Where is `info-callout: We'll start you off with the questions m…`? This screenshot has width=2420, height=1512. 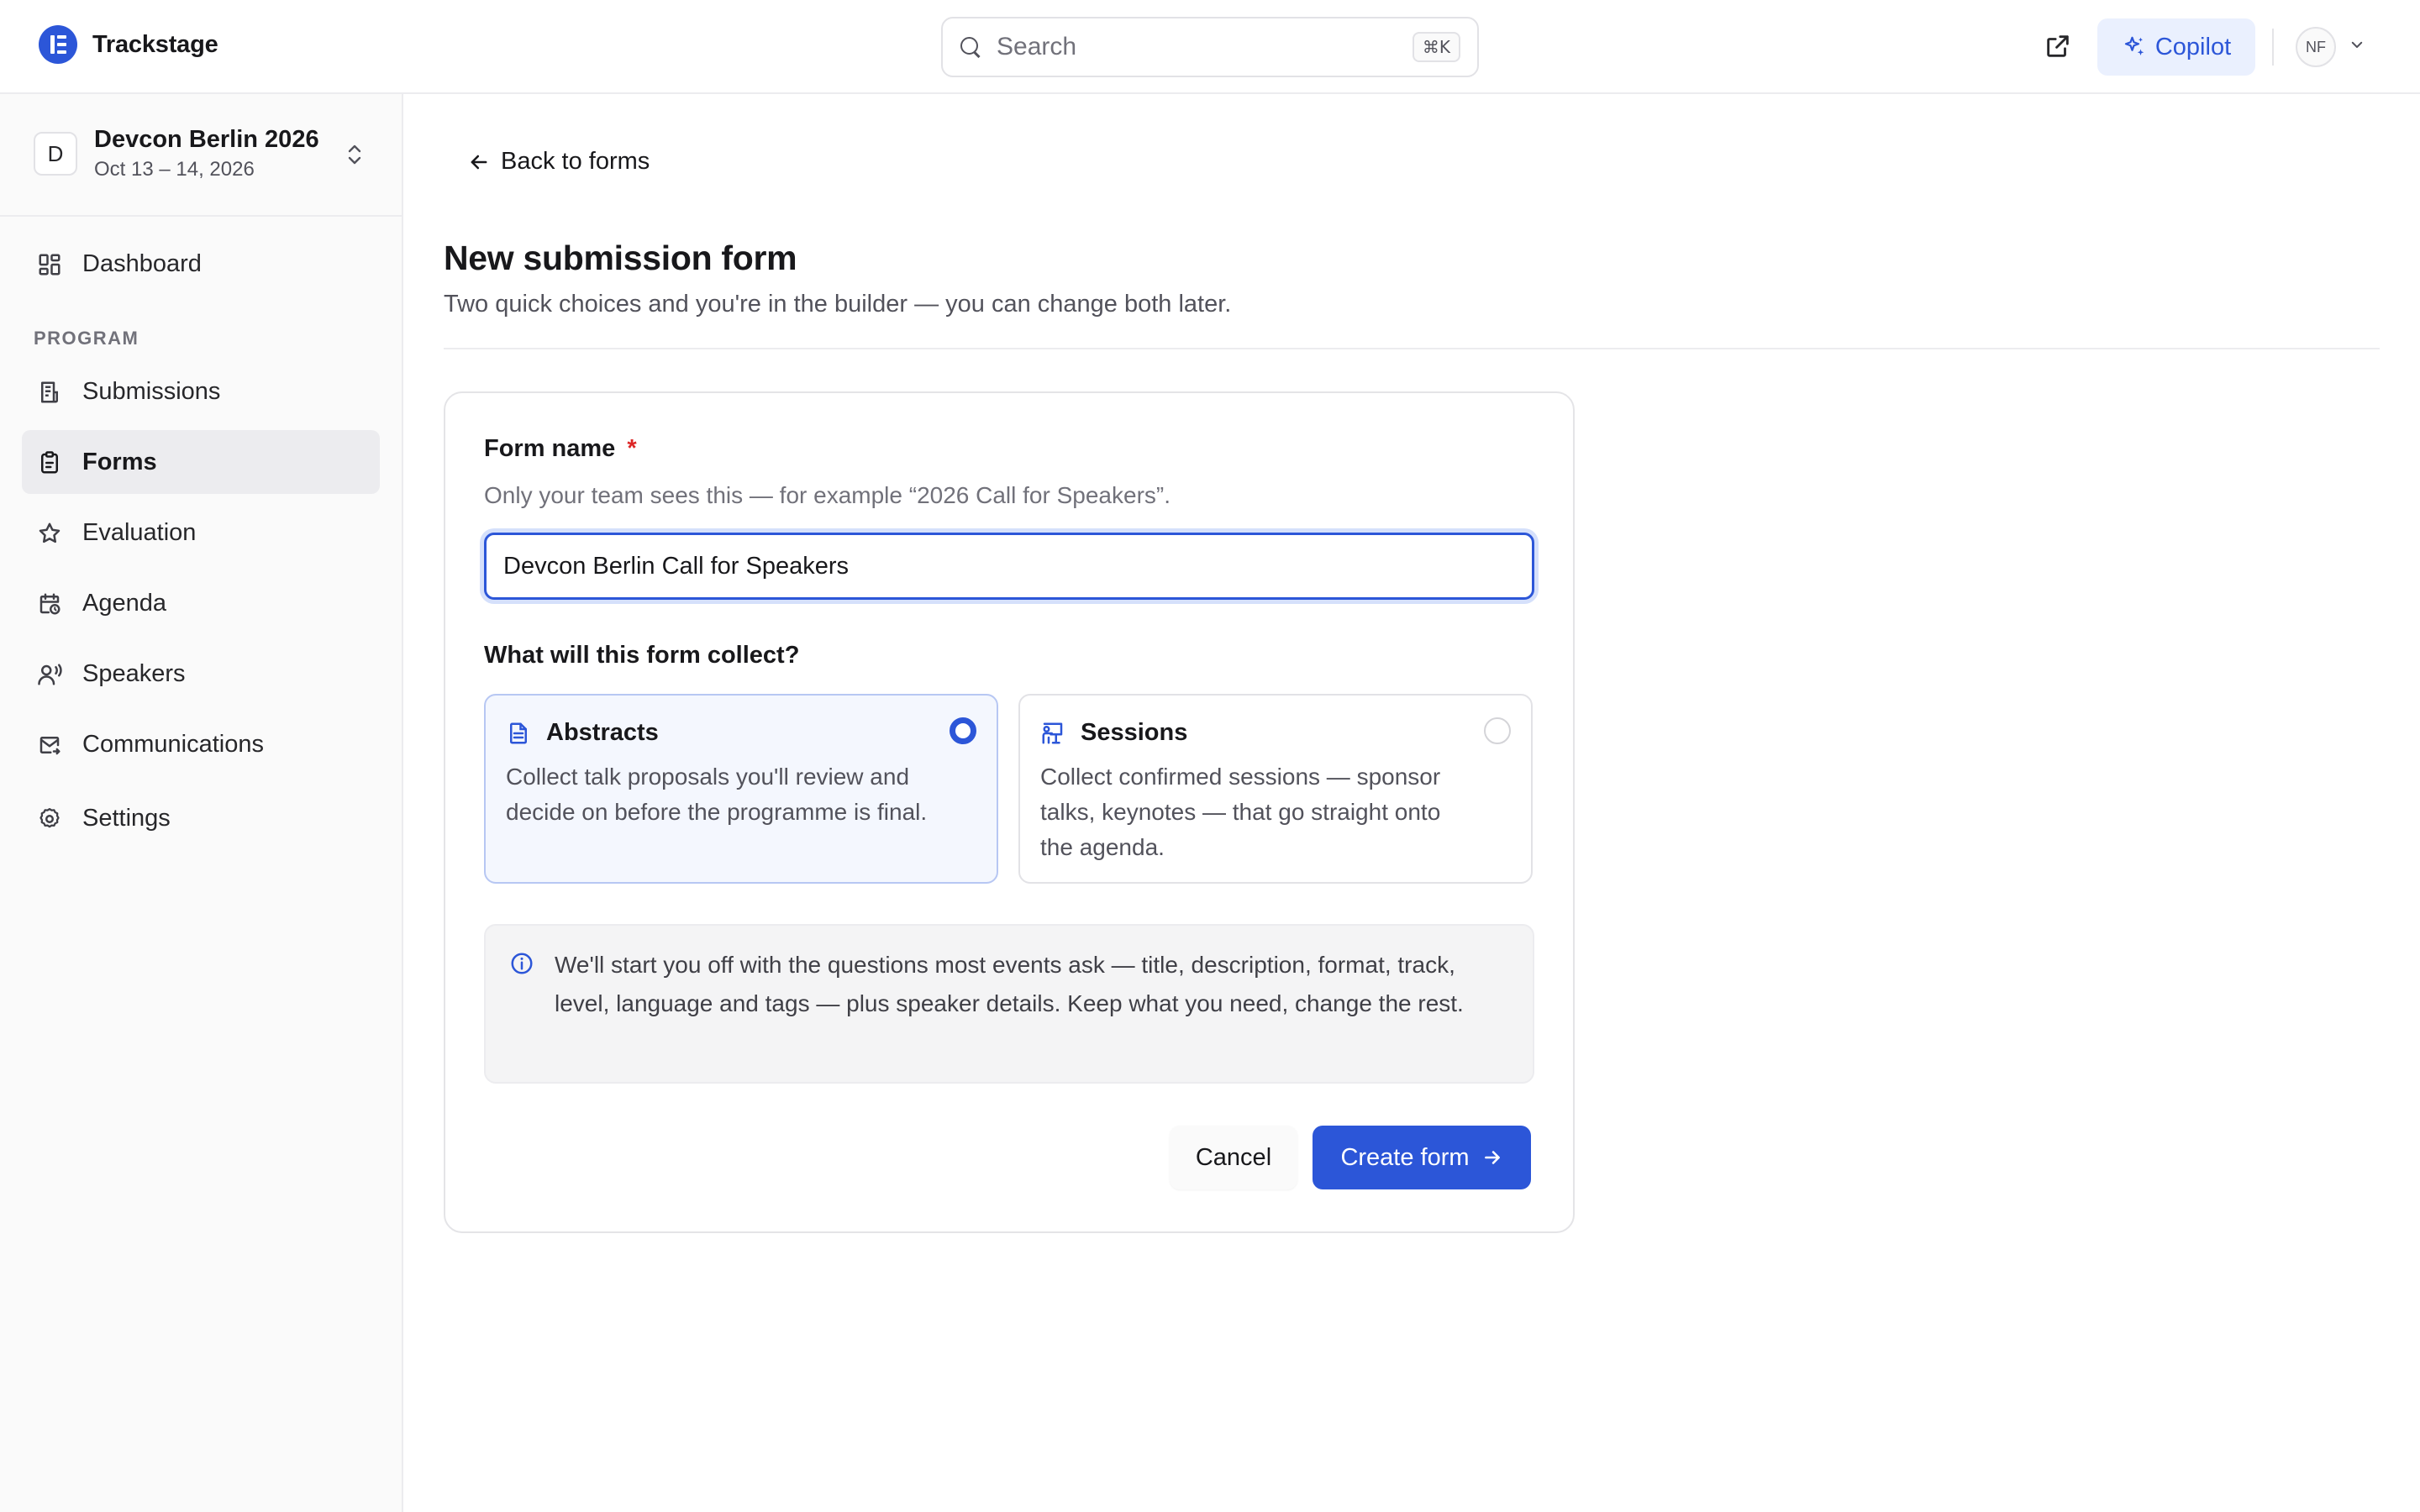 info-callout: We'll start you off with the questions m… is located at coordinates (1009, 1004).